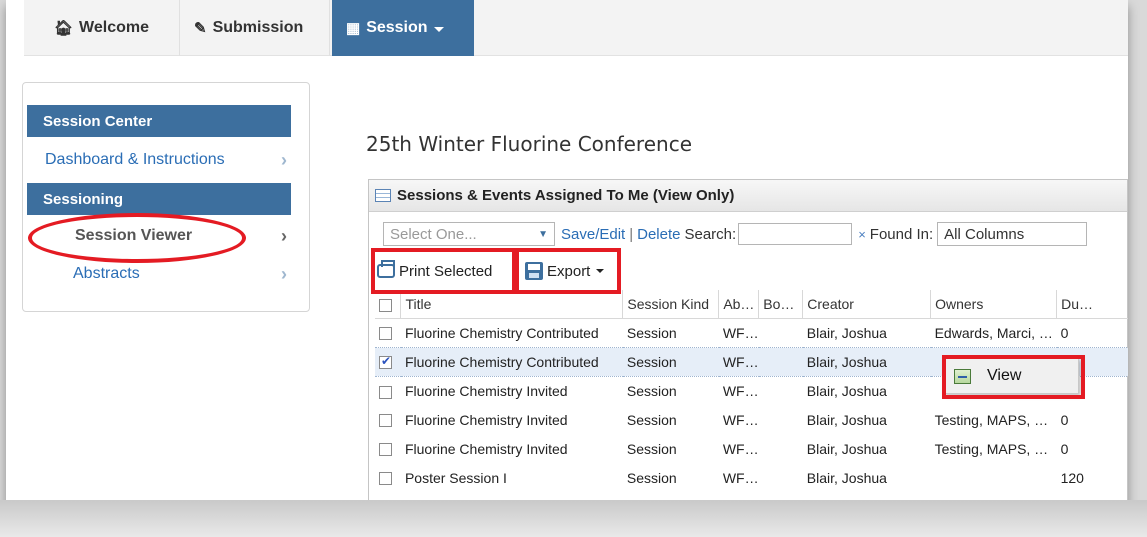 The height and width of the screenshot is (537, 1147). I want to click on found-in-select: All Columns, so click(1012, 234).